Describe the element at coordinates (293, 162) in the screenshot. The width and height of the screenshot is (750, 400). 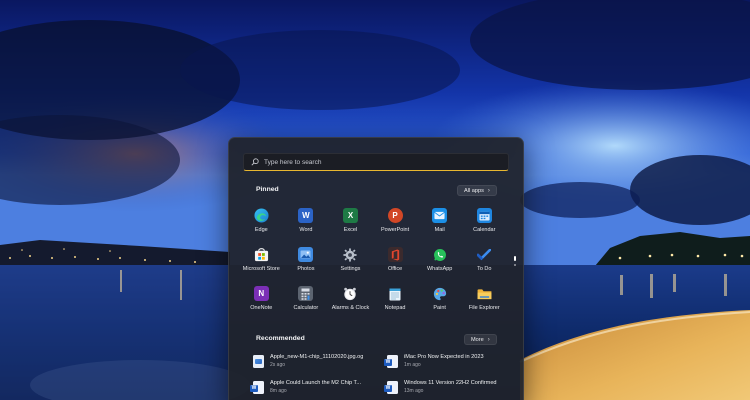
I see `search-placeholder: Type here to search` at that location.